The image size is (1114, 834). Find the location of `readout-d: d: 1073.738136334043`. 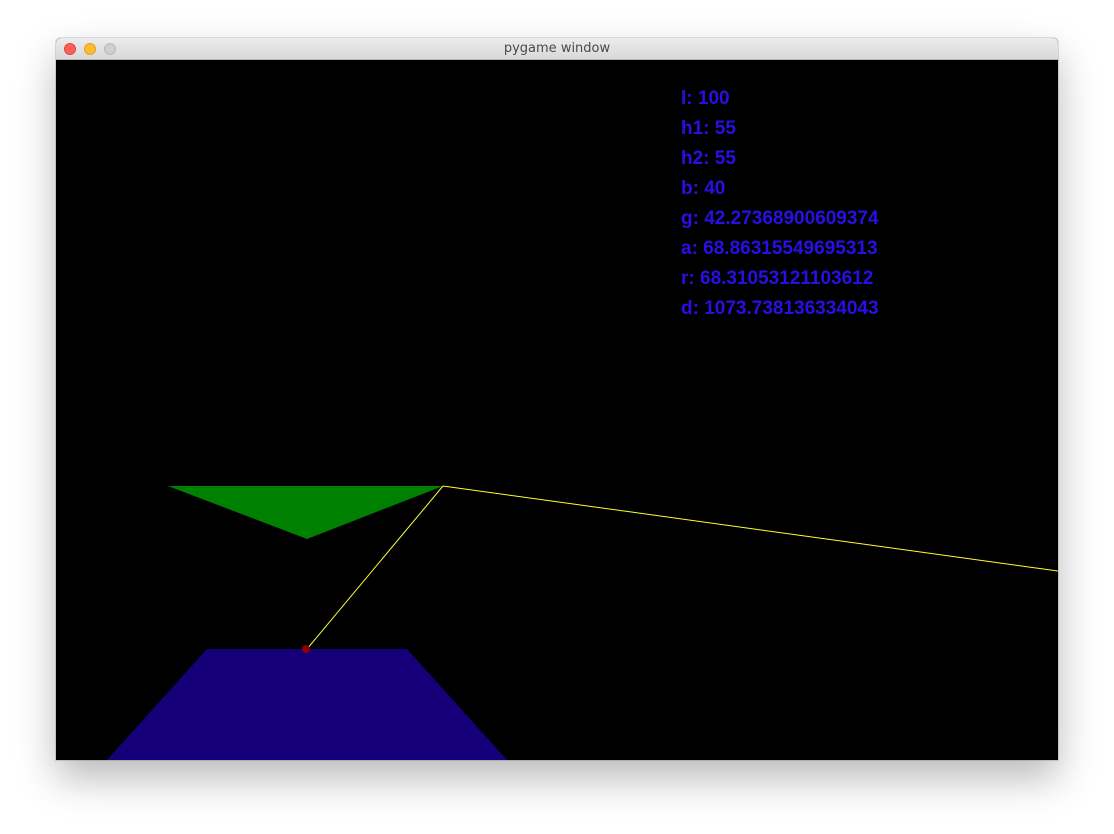

readout-d: d: 1073.738136334043 is located at coordinates (780, 308).